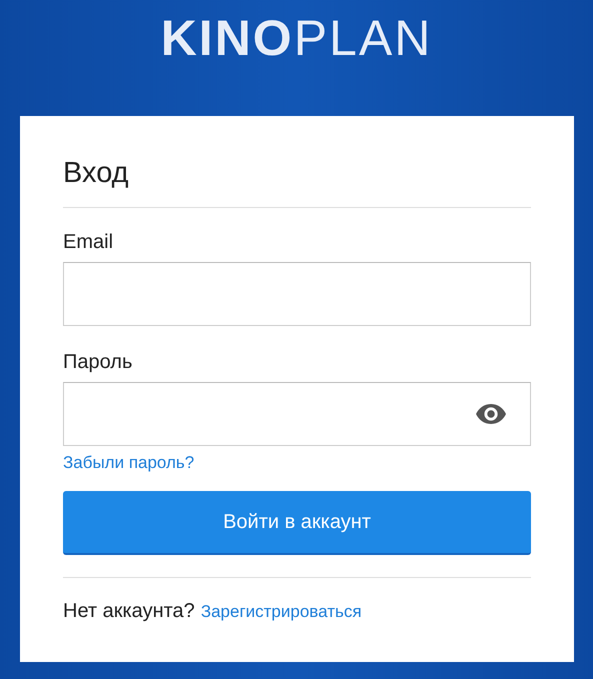  What do you see at coordinates (96, 173) in the screenshot?
I see `form-title: Вход` at bounding box center [96, 173].